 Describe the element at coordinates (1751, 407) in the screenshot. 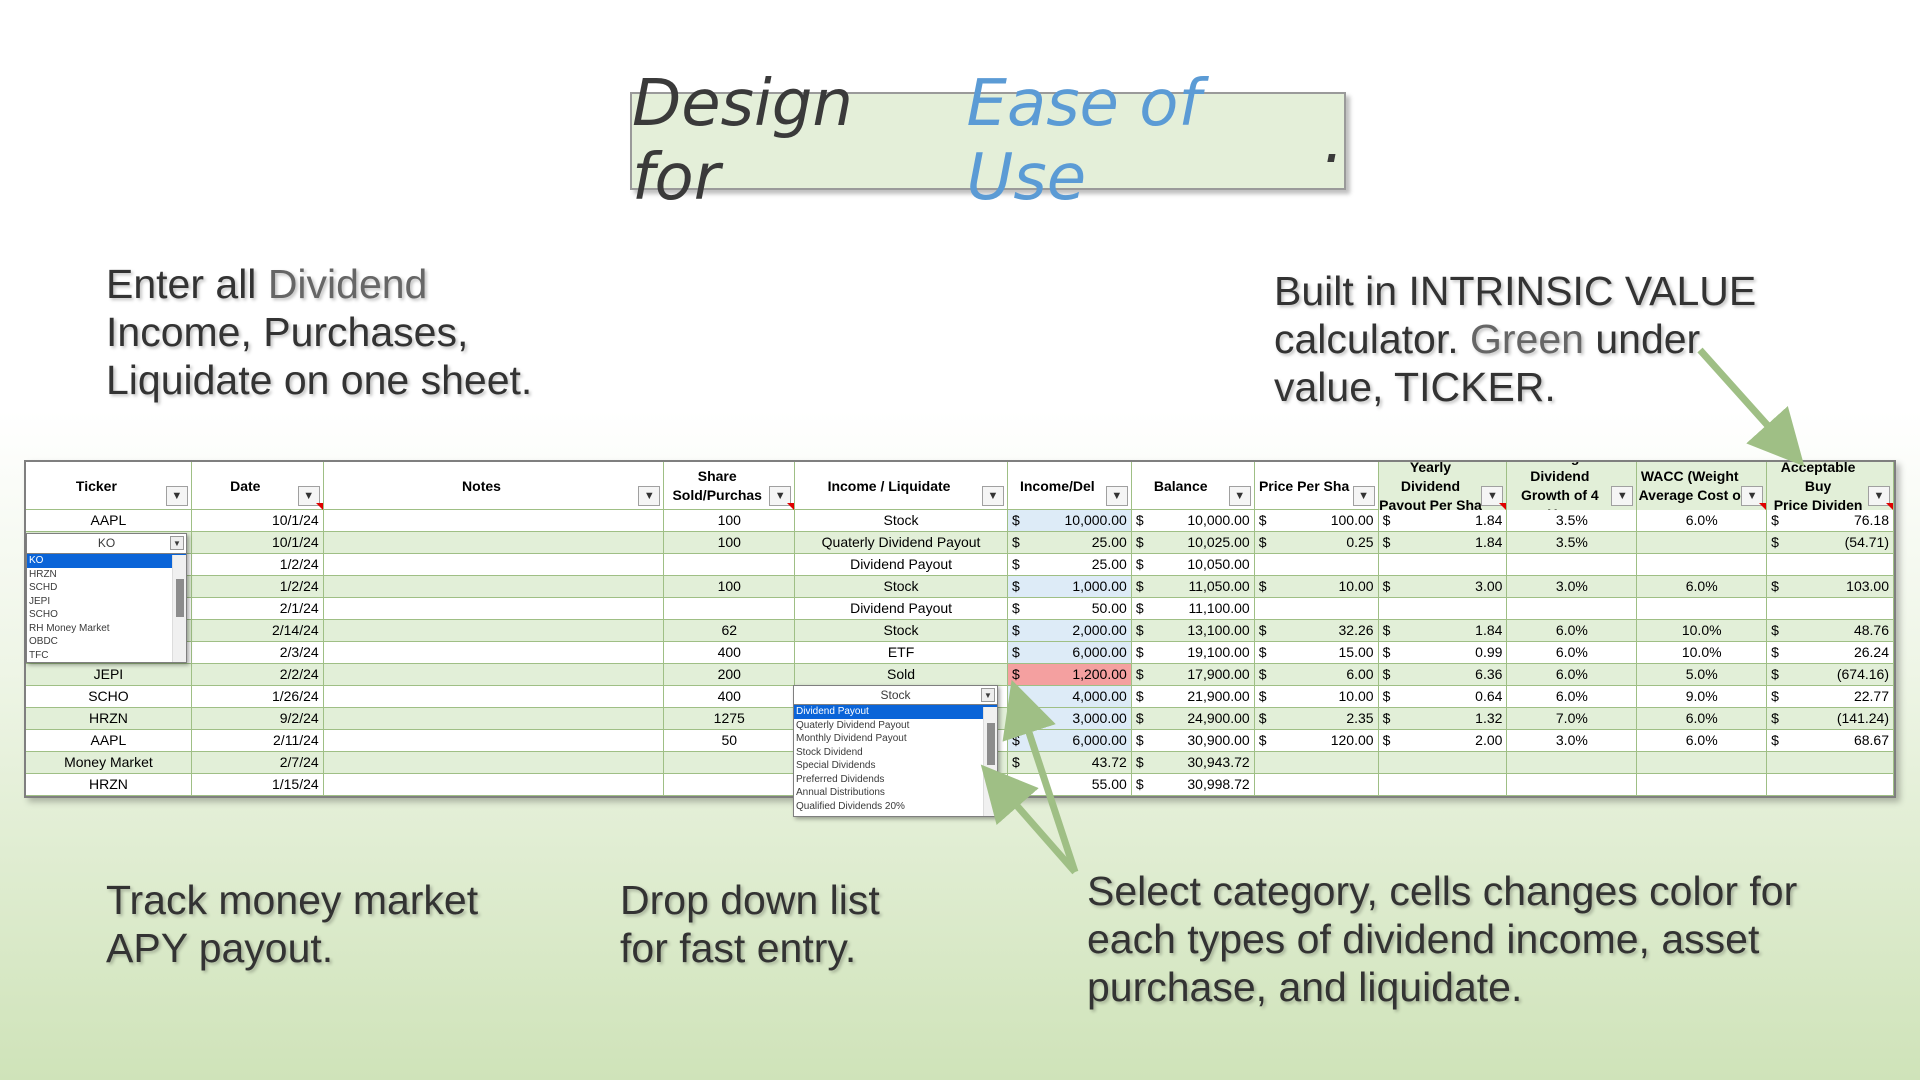

I see `arrow-to-acceptable-buy` at that location.